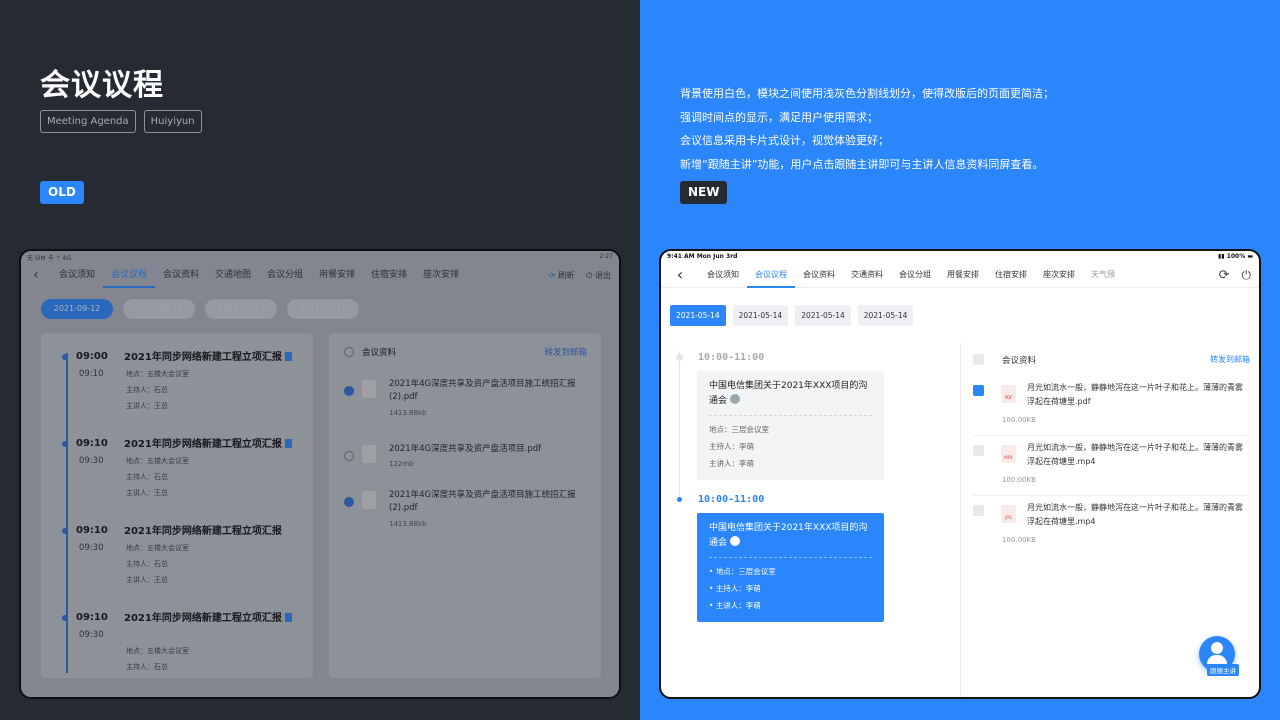  What do you see at coordinates (1008, 454) in the screenshot?
I see `video-file-icon: MP4` at bounding box center [1008, 454].